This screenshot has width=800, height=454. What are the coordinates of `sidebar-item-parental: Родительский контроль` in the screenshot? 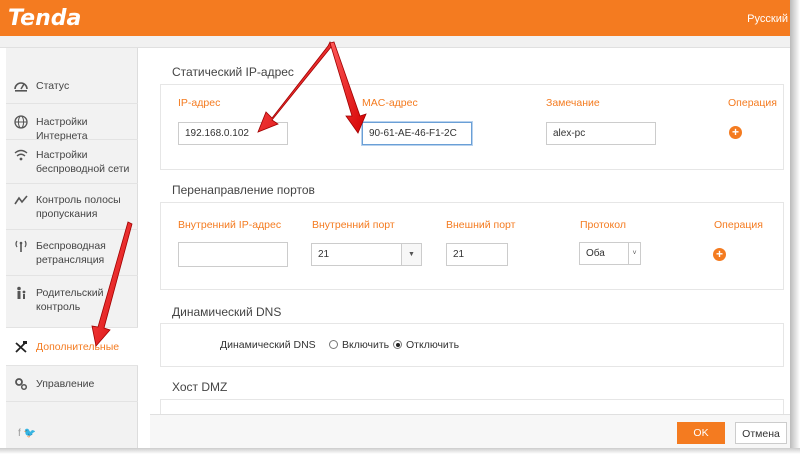 It's located at (72, 302).